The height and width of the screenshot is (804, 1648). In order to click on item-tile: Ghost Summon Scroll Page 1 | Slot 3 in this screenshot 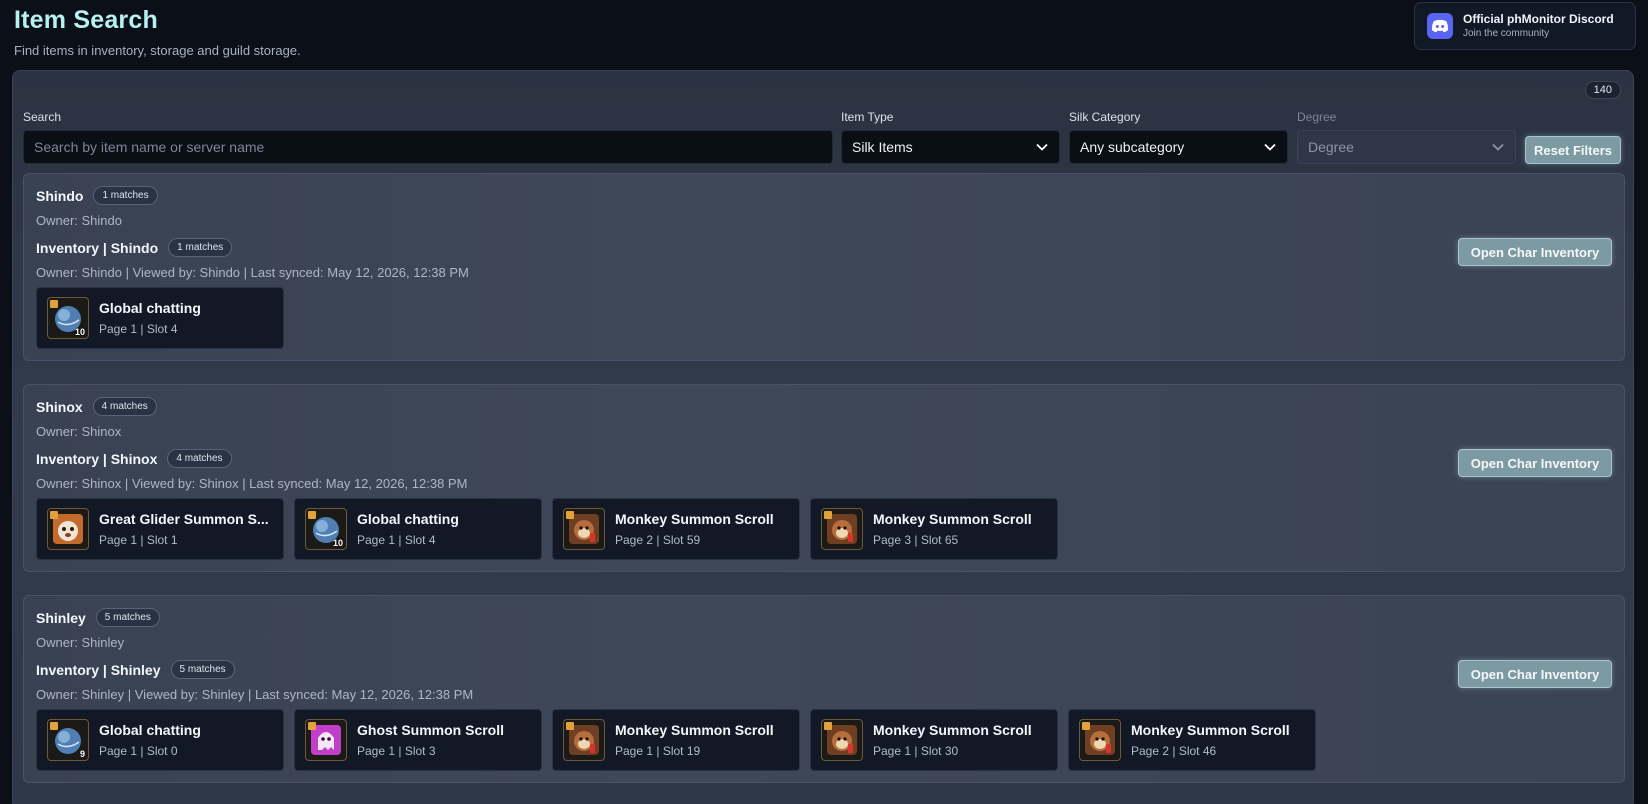, I will do `click(418, 740)`.